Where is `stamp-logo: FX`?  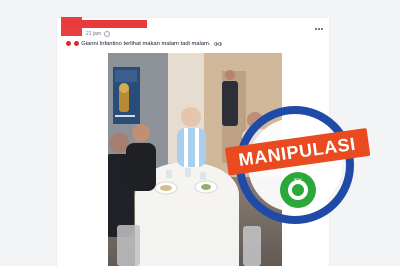 stamp-logo: FX is located at coordinates (298, 190).